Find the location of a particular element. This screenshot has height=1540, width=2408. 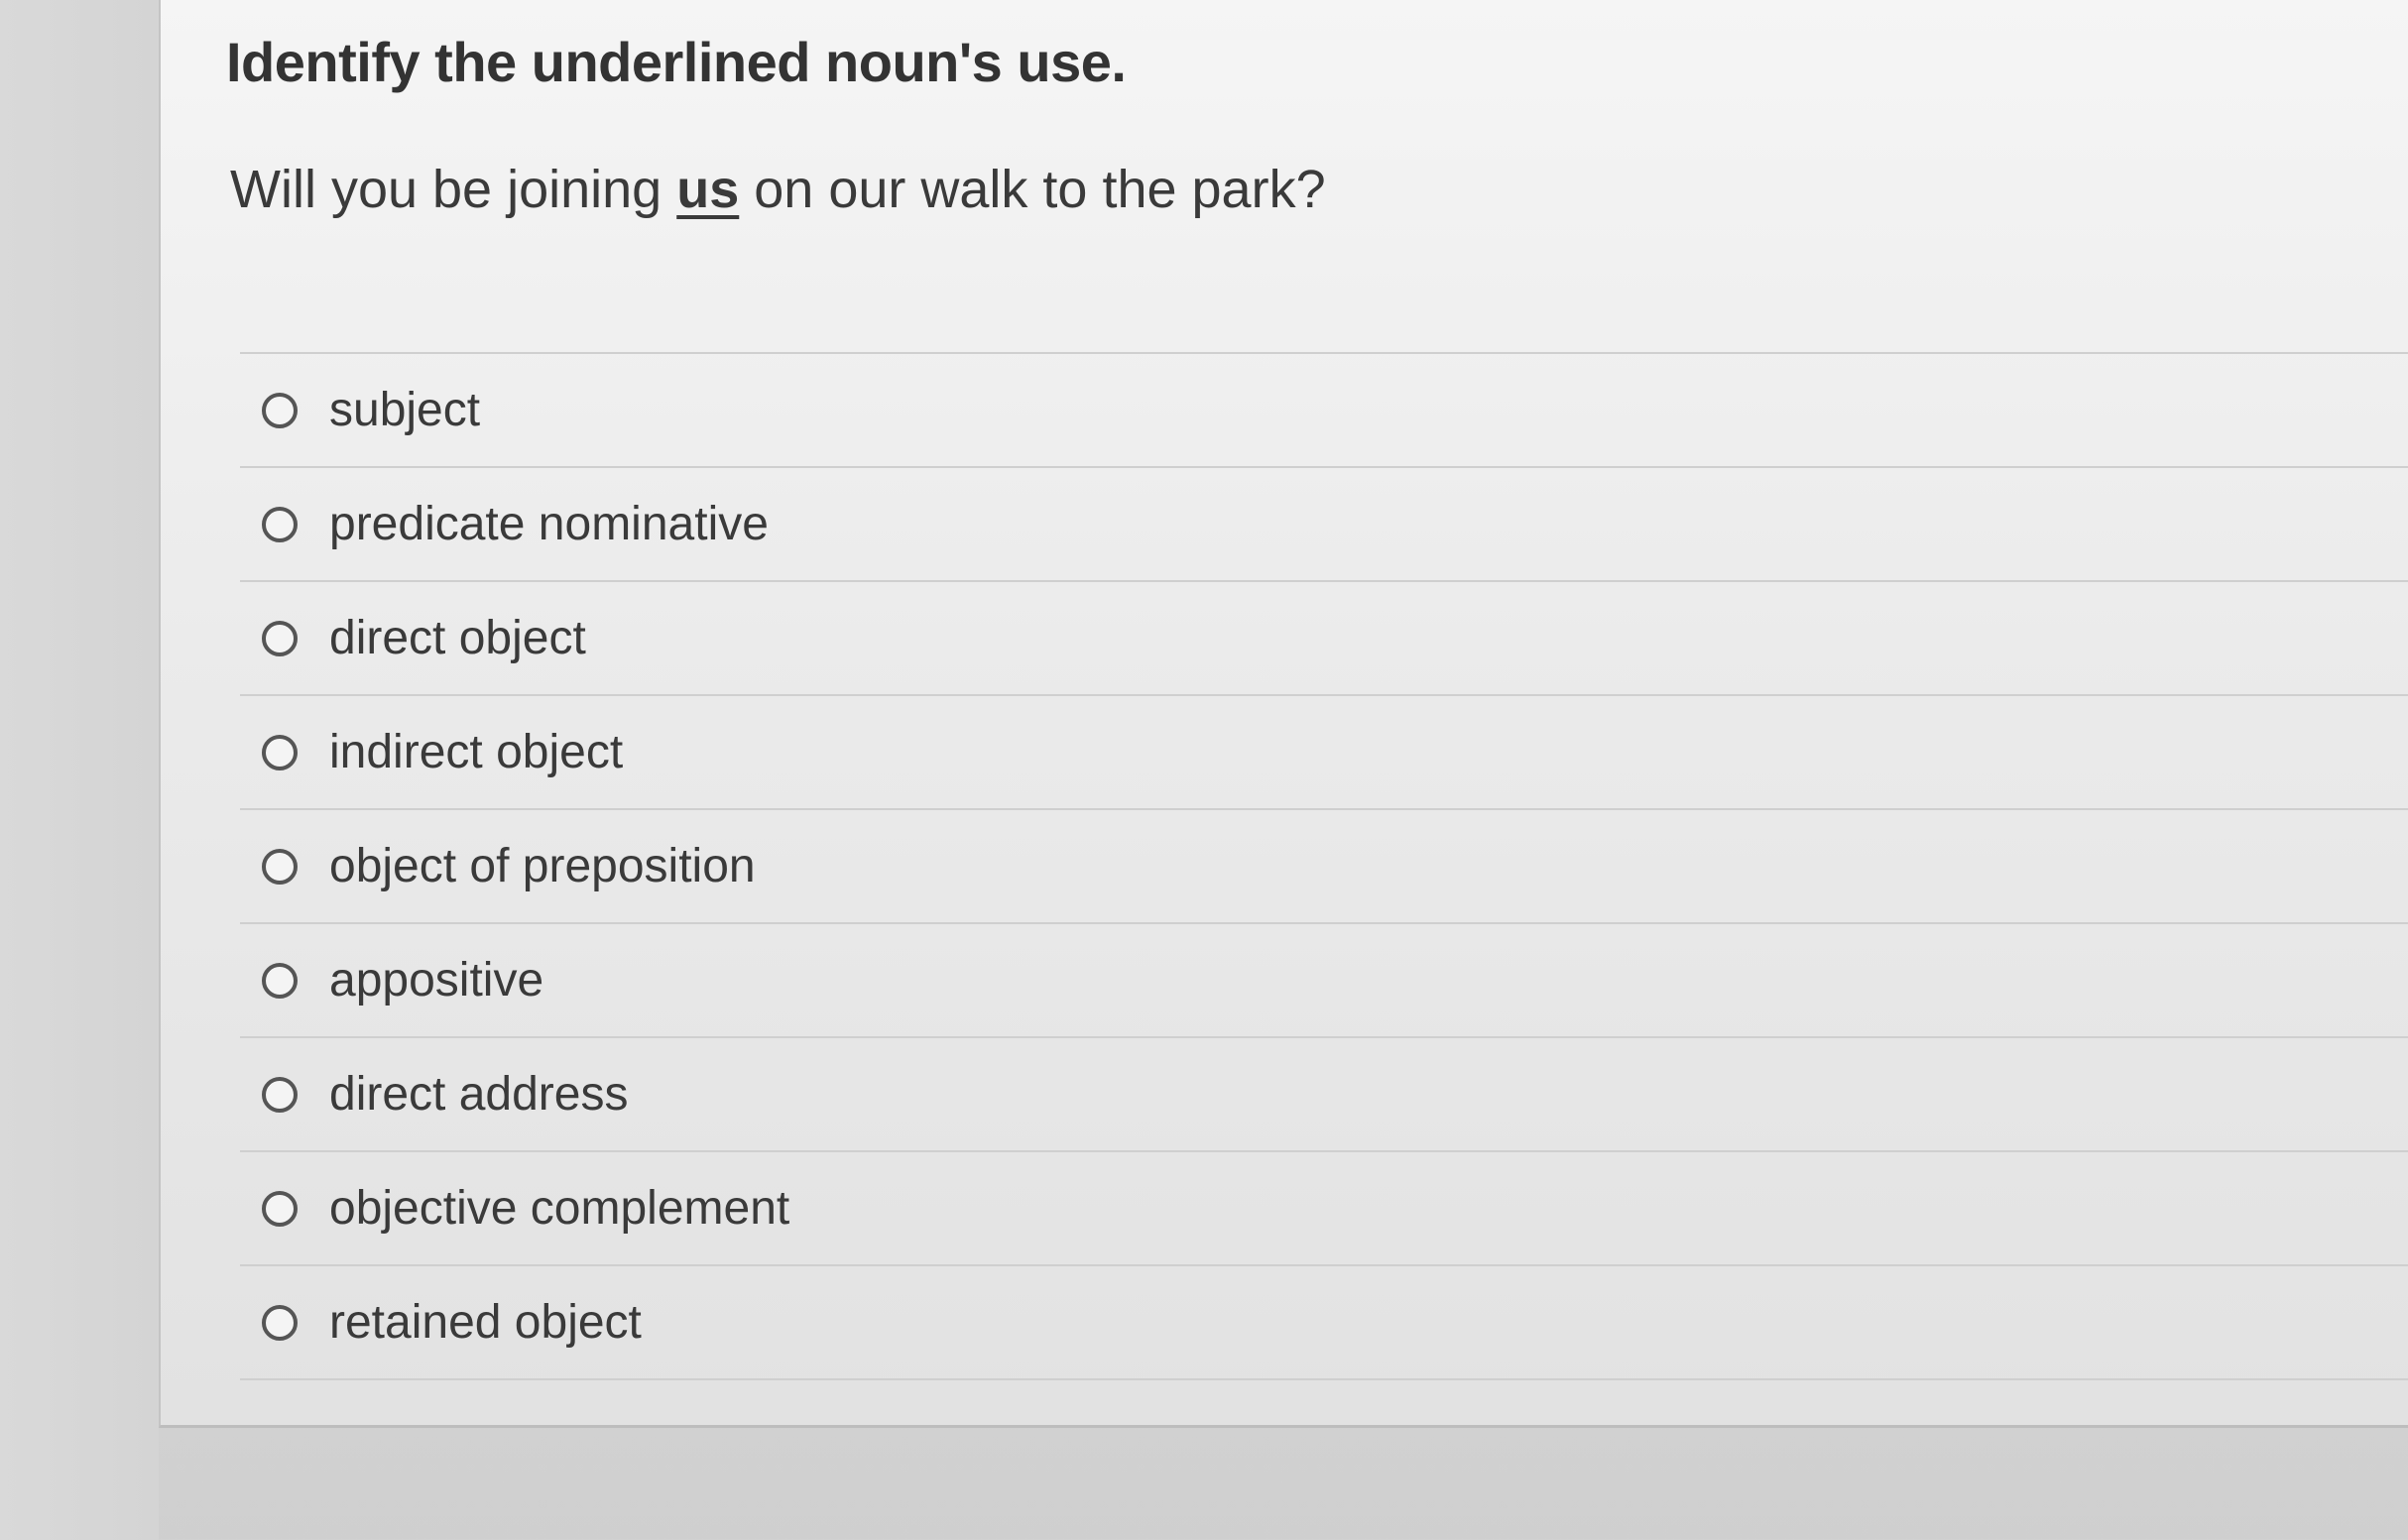

answer-label: direct address is located at coordinates (479, 1094).